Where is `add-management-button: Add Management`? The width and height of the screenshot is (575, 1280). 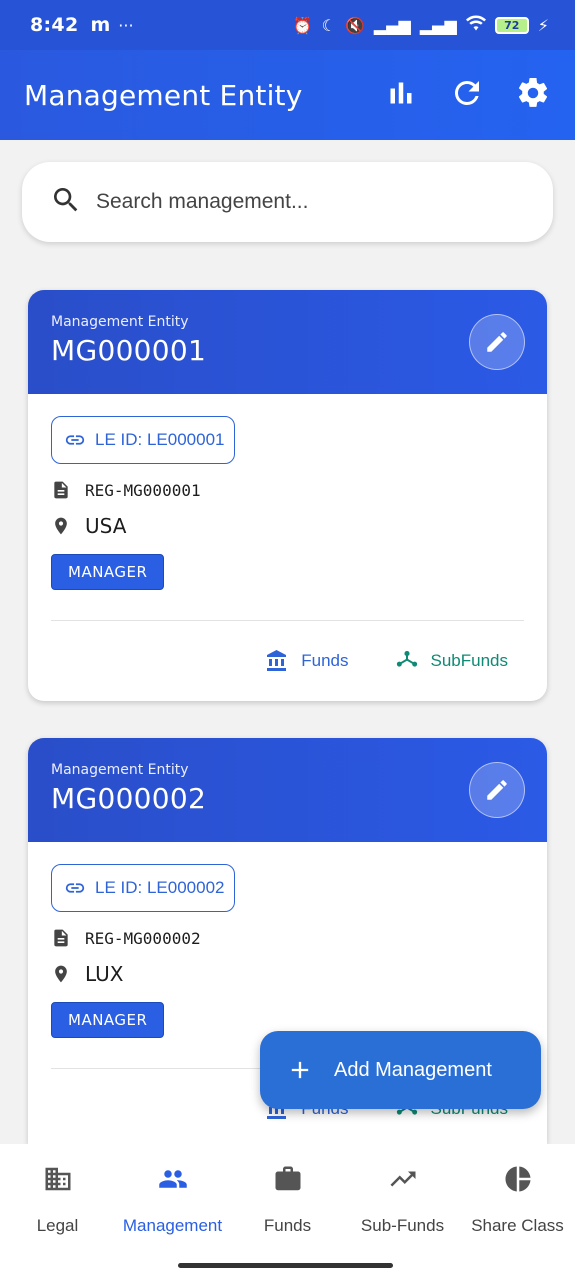
add-management-button: Add Management is located at coordinates (400, 1070).